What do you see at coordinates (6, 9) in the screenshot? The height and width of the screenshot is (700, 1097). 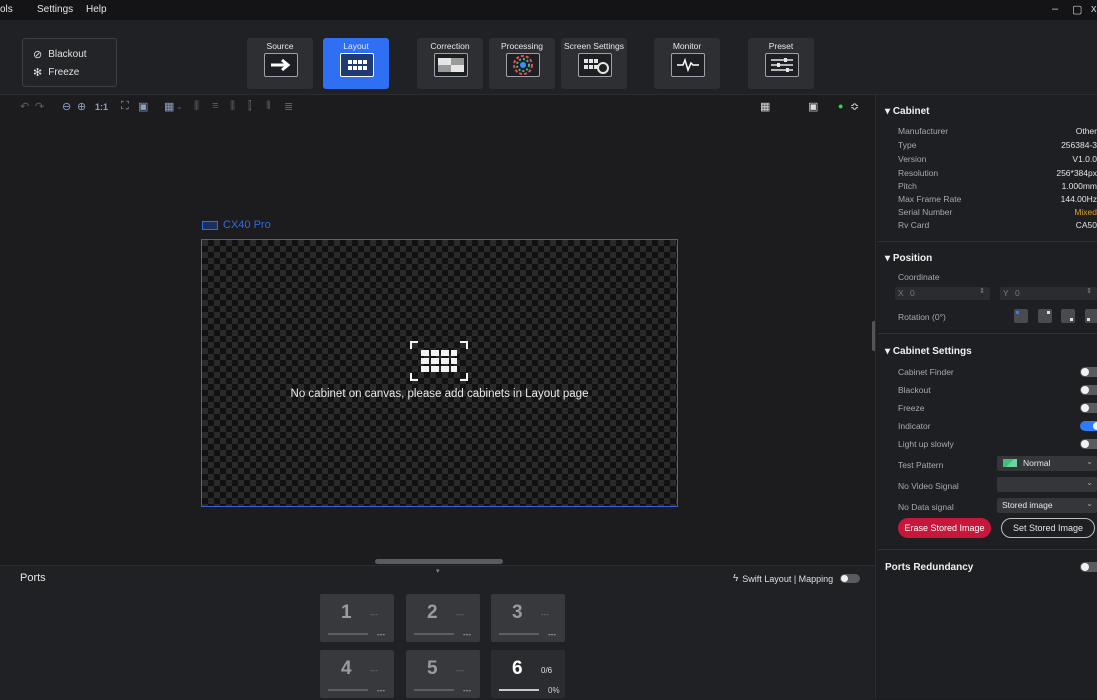 I see `menu-tools: ols` at bounding box center [6, 9].